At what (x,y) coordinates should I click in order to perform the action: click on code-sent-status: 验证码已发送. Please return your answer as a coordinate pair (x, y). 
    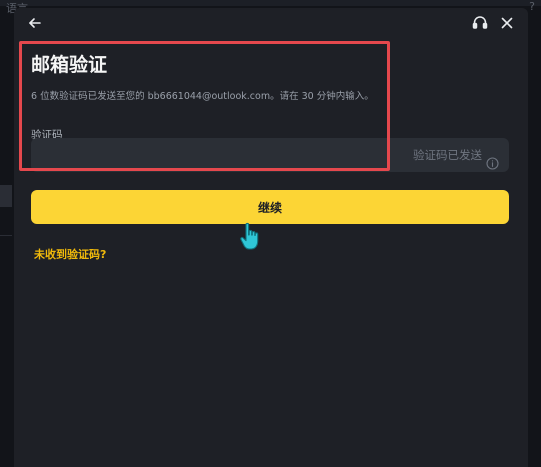
    Looking at the image, I should click on (456, 155).